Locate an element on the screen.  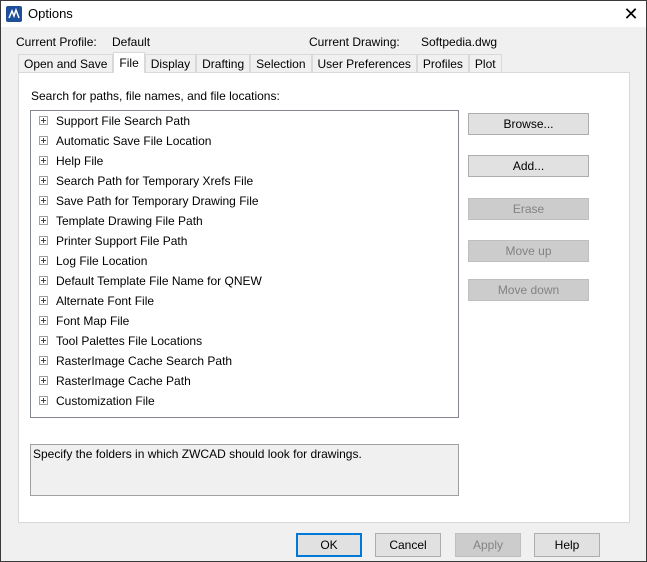
tree-item: Default Template File Name for QNEW is located at coordinates (150, 281).